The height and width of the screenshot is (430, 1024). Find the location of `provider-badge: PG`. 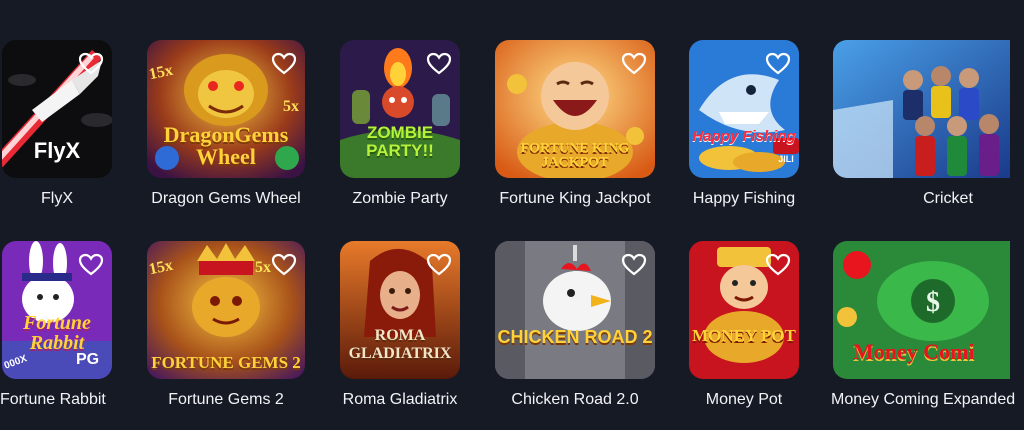

provider-badge: PG is located at coordinates (88, 359).